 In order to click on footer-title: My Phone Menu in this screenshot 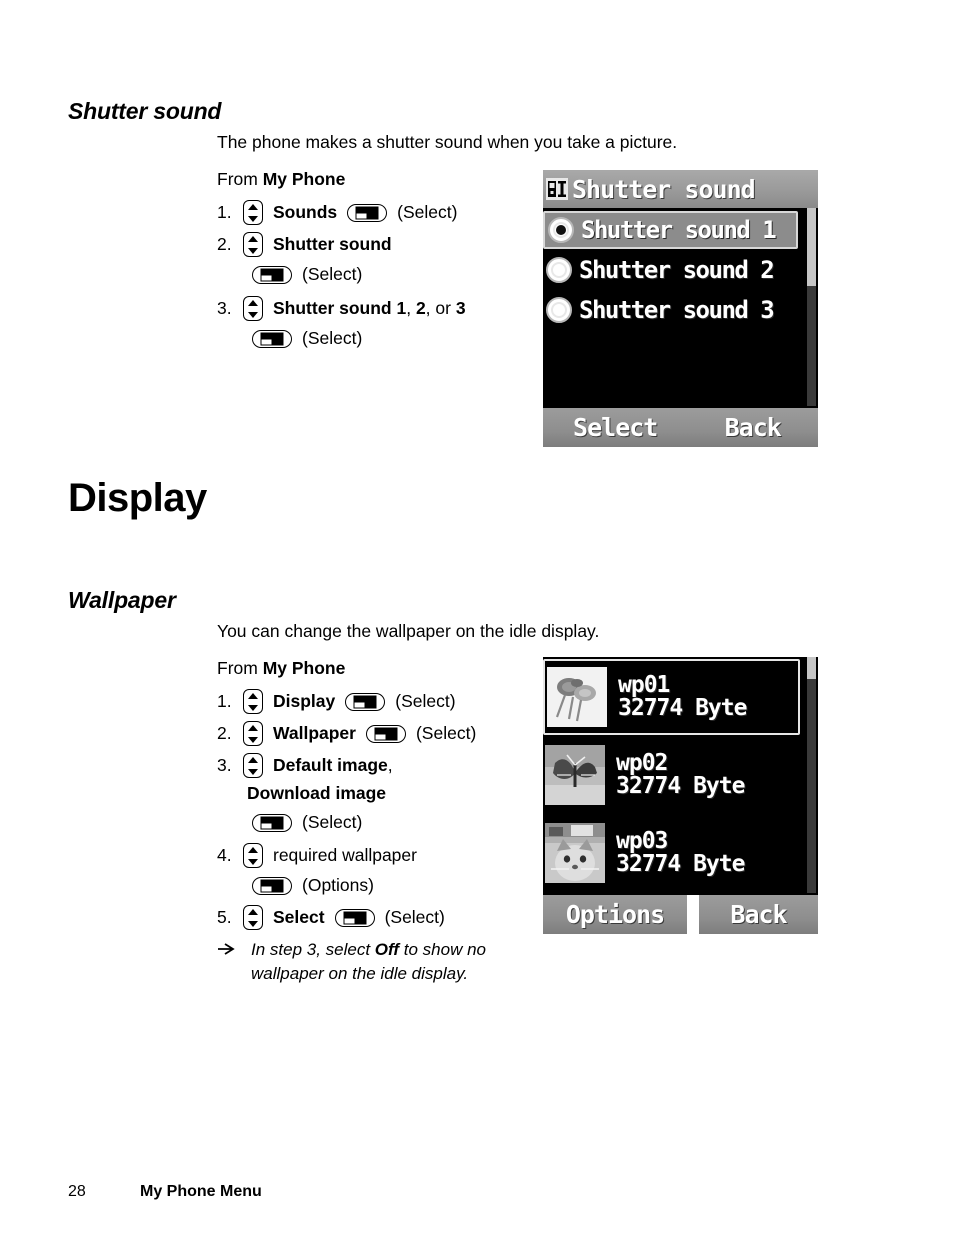, I will do `click(201, 1191)`.